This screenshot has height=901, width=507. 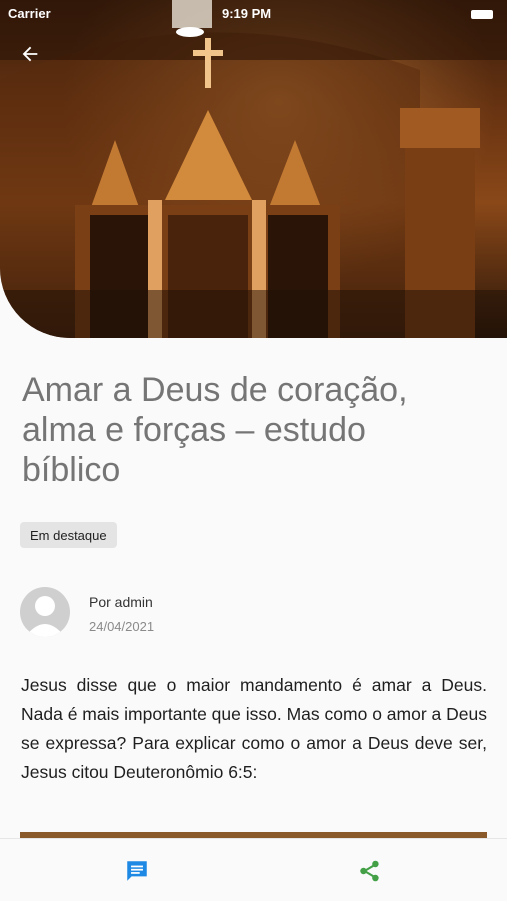 I want to click on author-info: Por admin 24/04/2021, so click(x=250, y=614).